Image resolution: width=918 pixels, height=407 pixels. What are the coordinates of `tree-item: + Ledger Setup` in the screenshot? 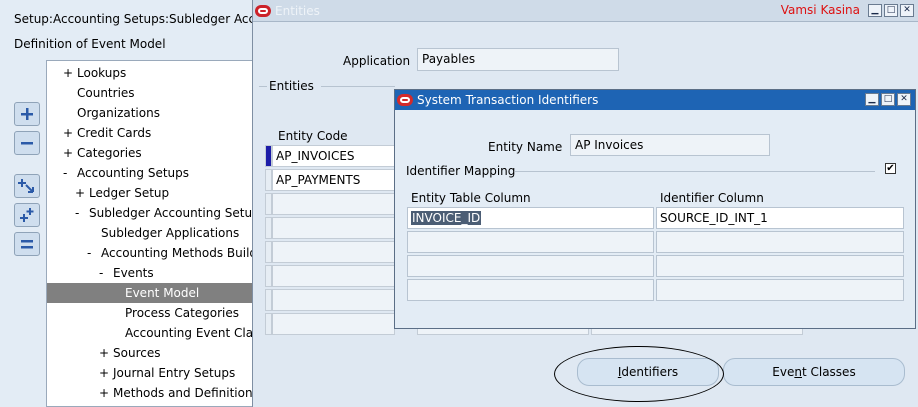 It's located at (122, 193).